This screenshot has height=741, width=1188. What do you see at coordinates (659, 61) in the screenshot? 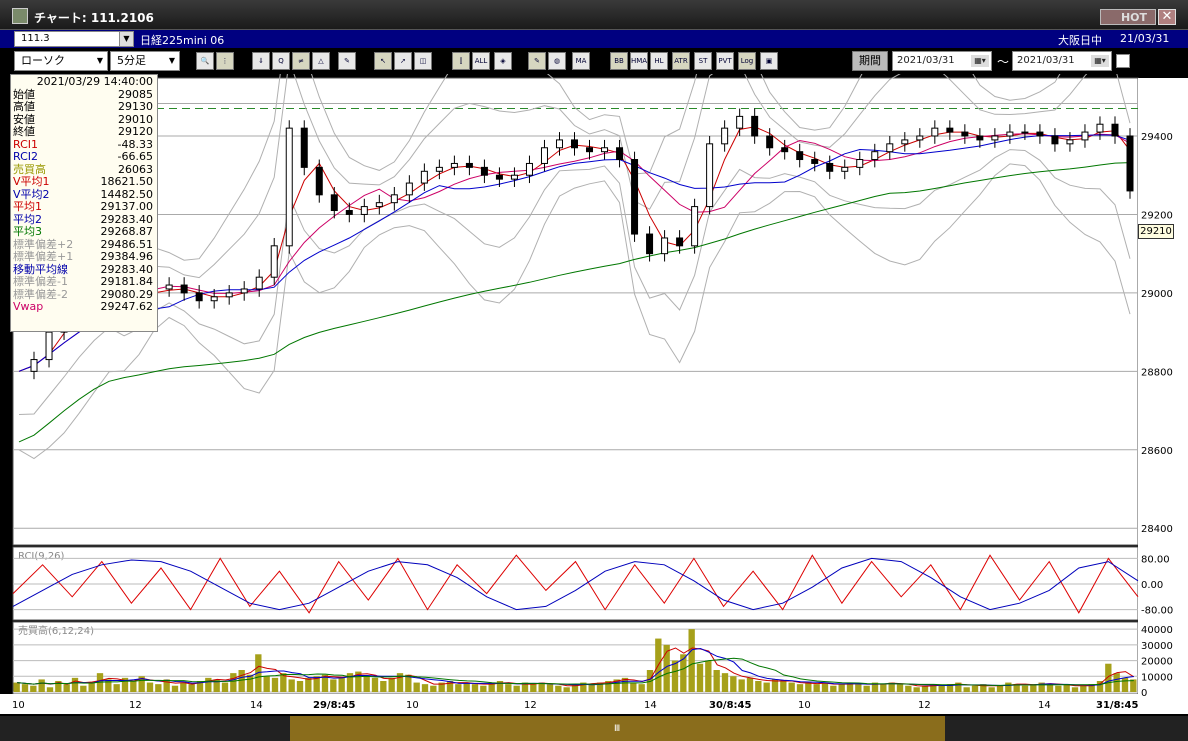
I see `toolbar-button: HL` at bounding box center [659, 61].